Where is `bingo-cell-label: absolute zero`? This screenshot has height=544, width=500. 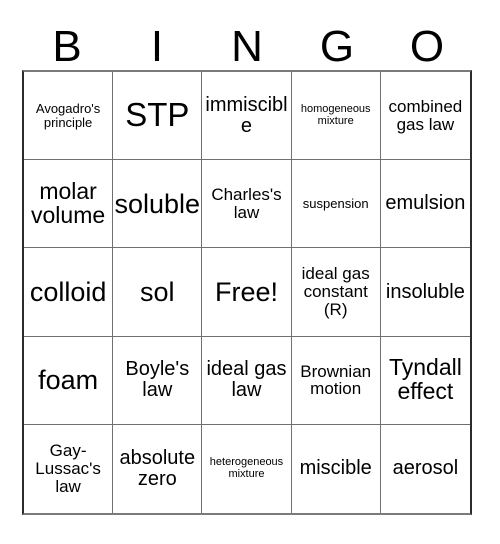 bingo-cell-label: absolute zero is located at coordinates (157, 468).